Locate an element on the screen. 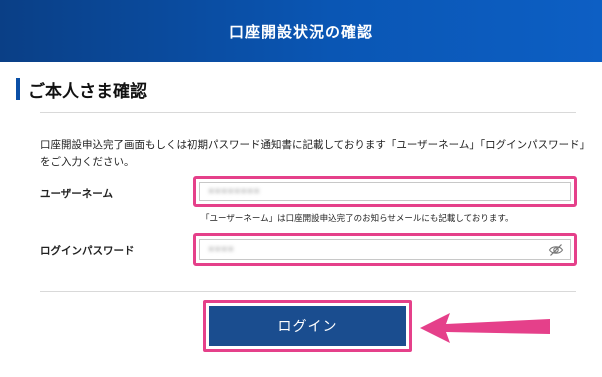  username-highlight is located at coordinates (385, 191).